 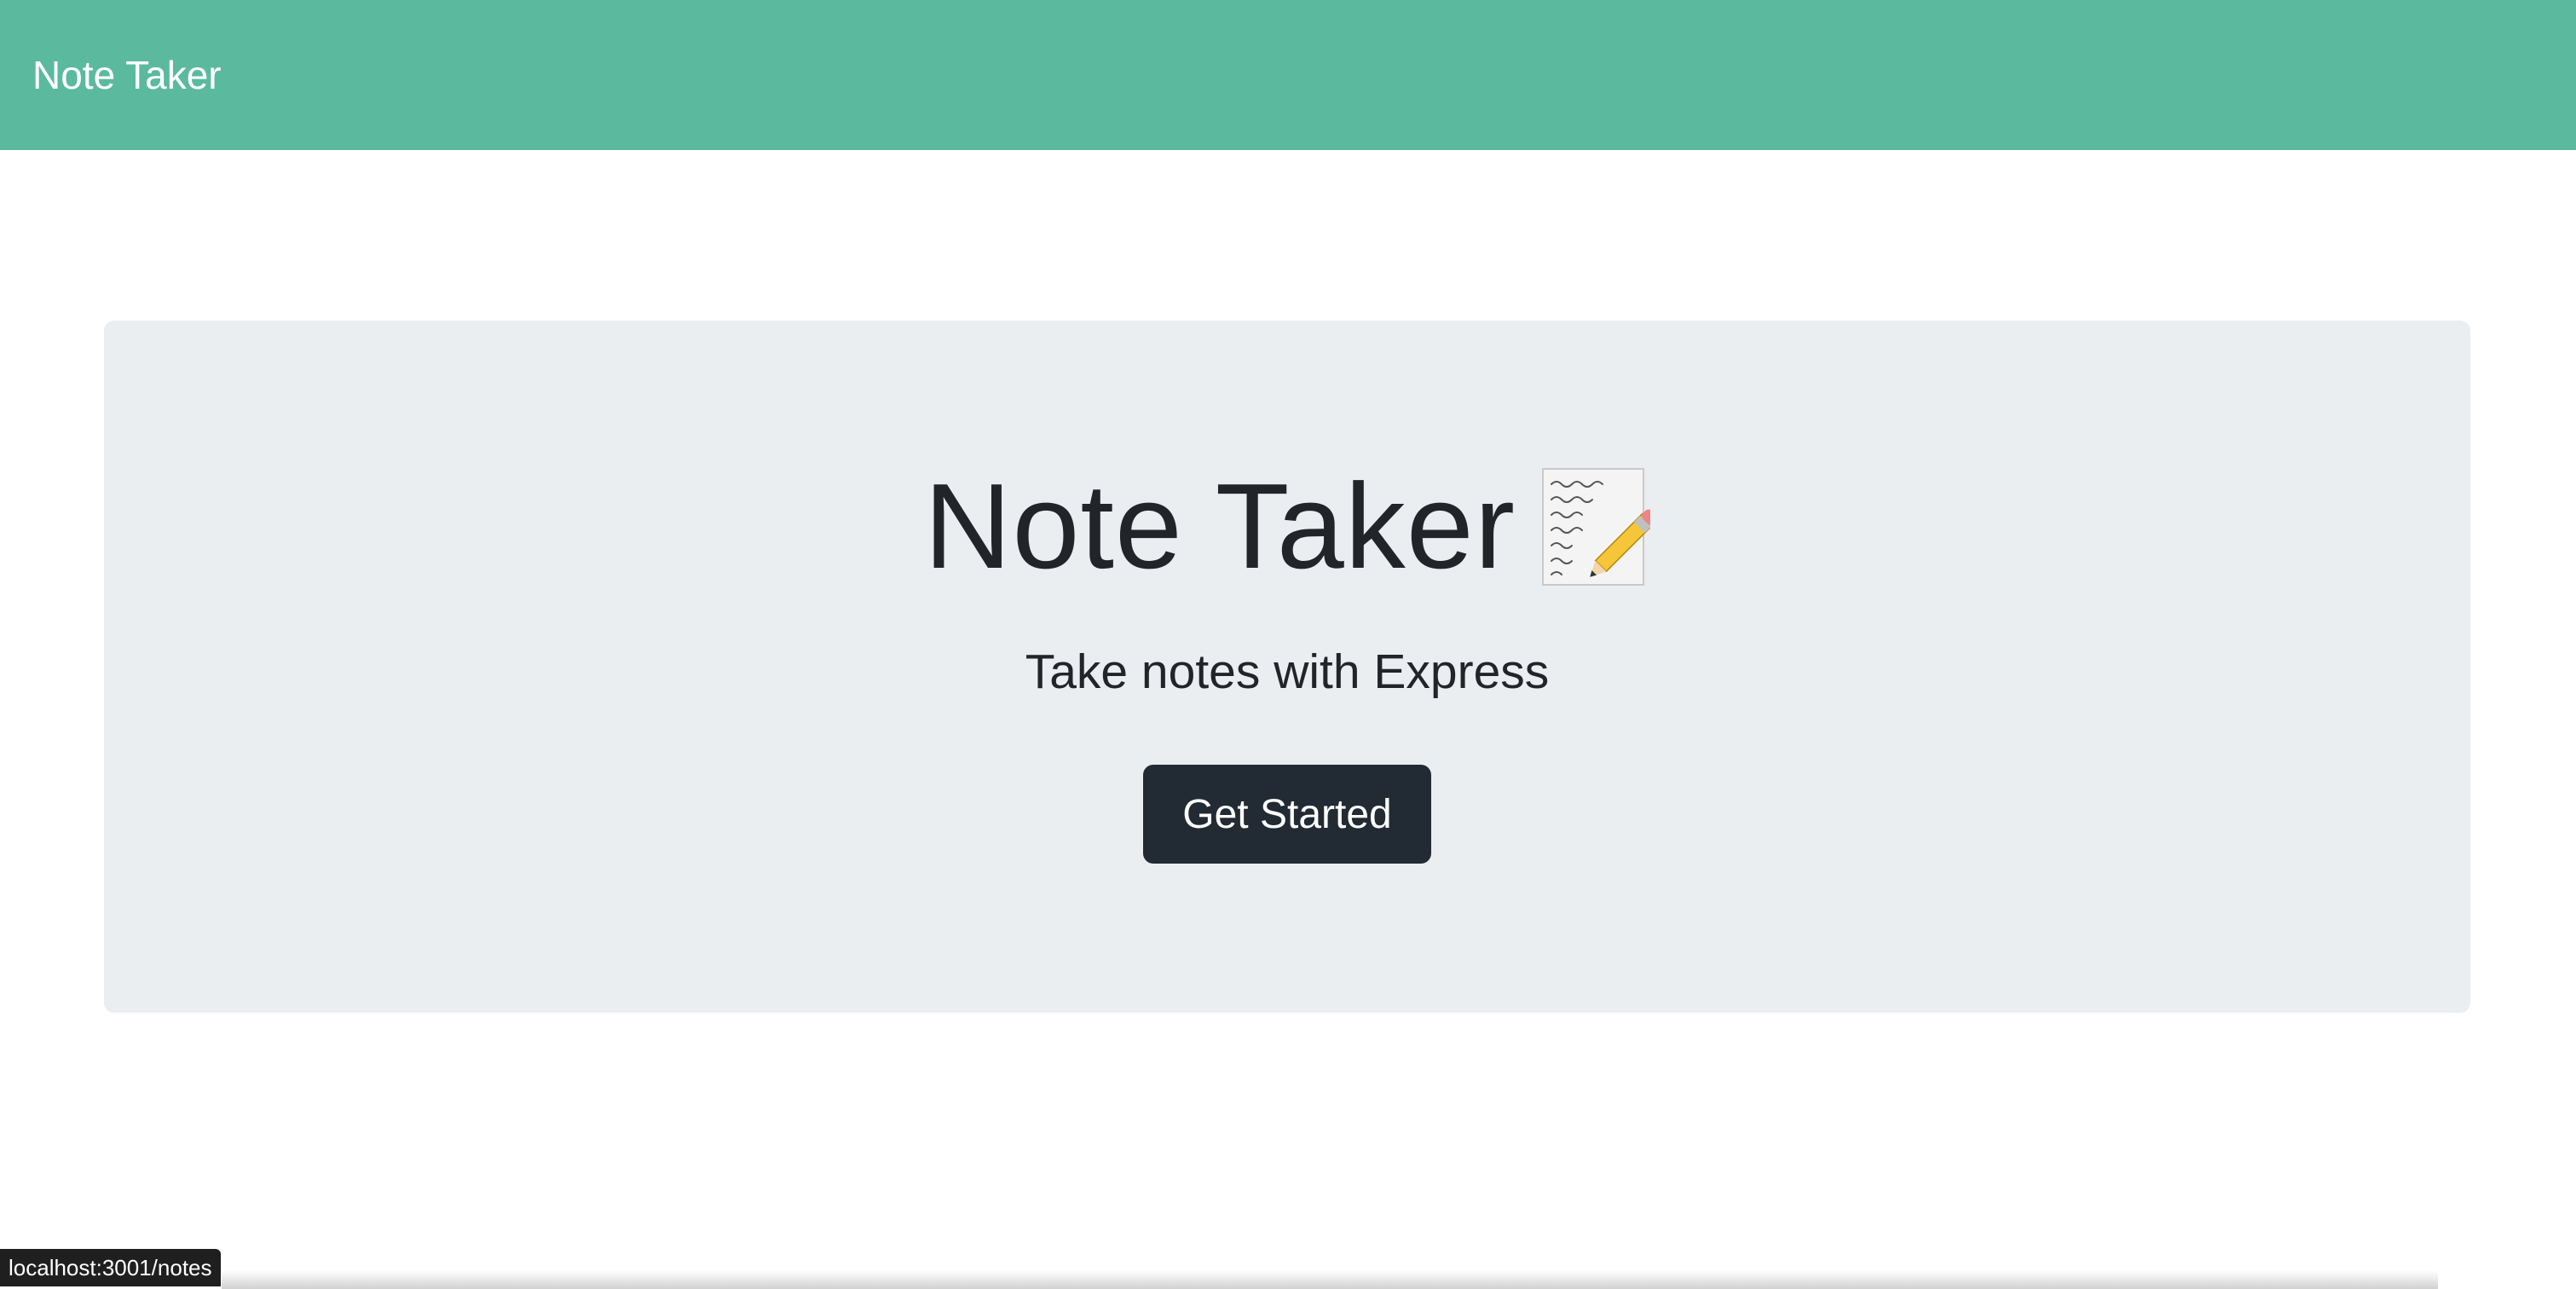 What do you see at coordinates (1287, 671) in the screenshot?
I see `hero-subtitle: Take notes with Express` at bounding box center [1287, 671].